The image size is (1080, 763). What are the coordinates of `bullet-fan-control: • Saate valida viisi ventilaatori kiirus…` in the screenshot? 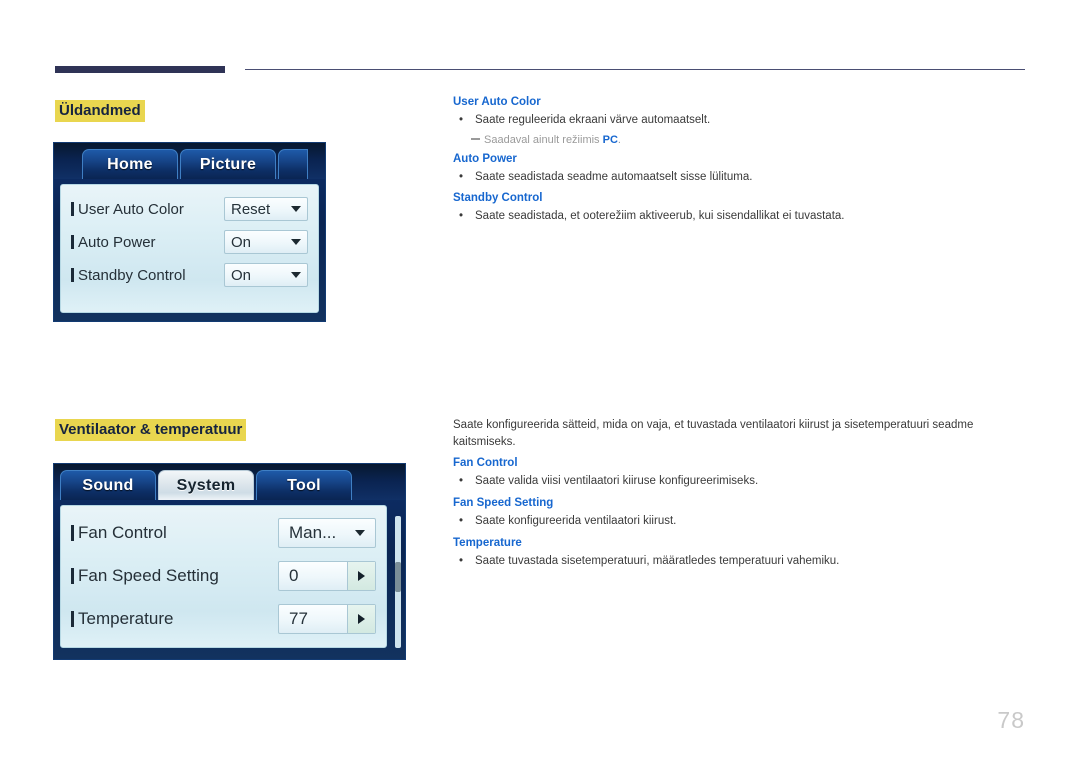 It's located at (738, 481).